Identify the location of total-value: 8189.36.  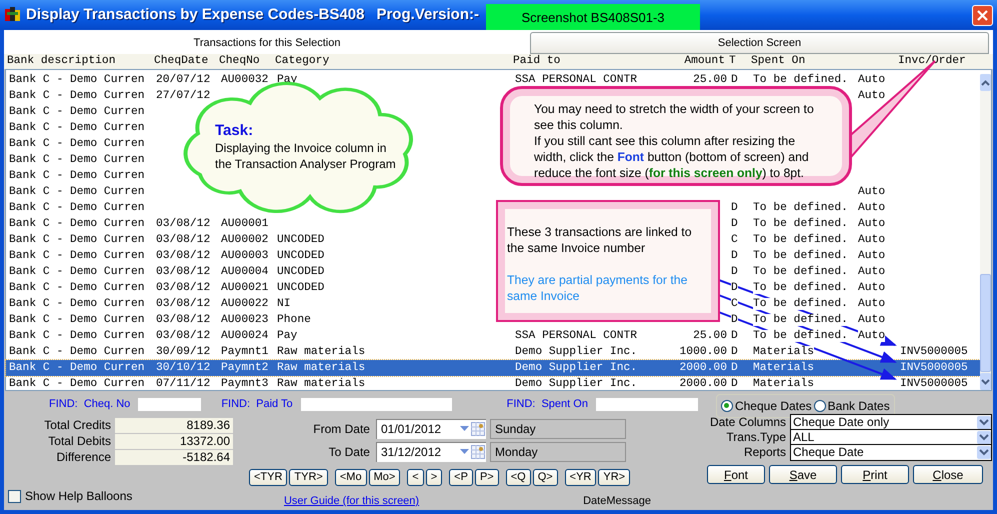
(174, 425).